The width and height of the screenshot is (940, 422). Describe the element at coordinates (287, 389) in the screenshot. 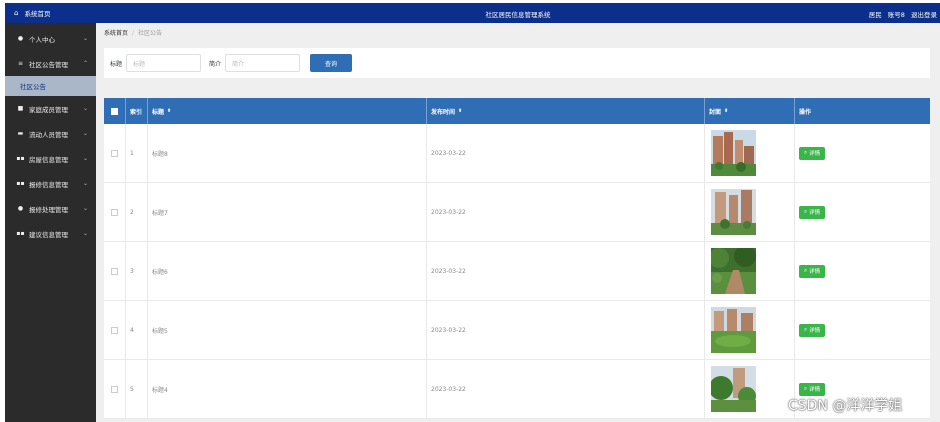

I see `row-title: 标题4` at that location.